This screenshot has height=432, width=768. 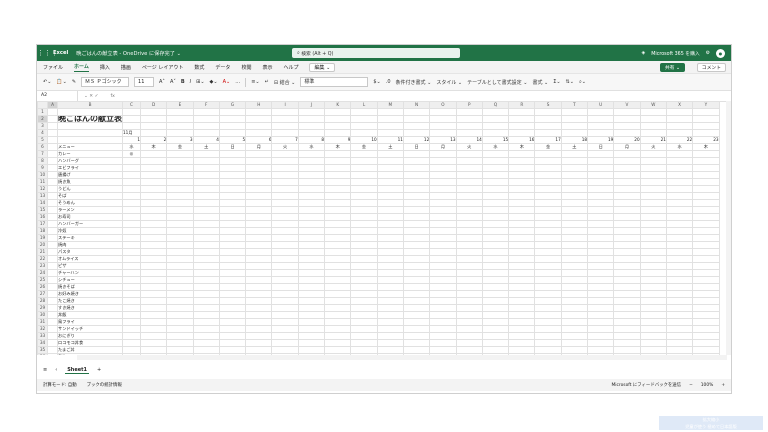 I want to click on number-format-select: 標準, so click(x=334, y=82).